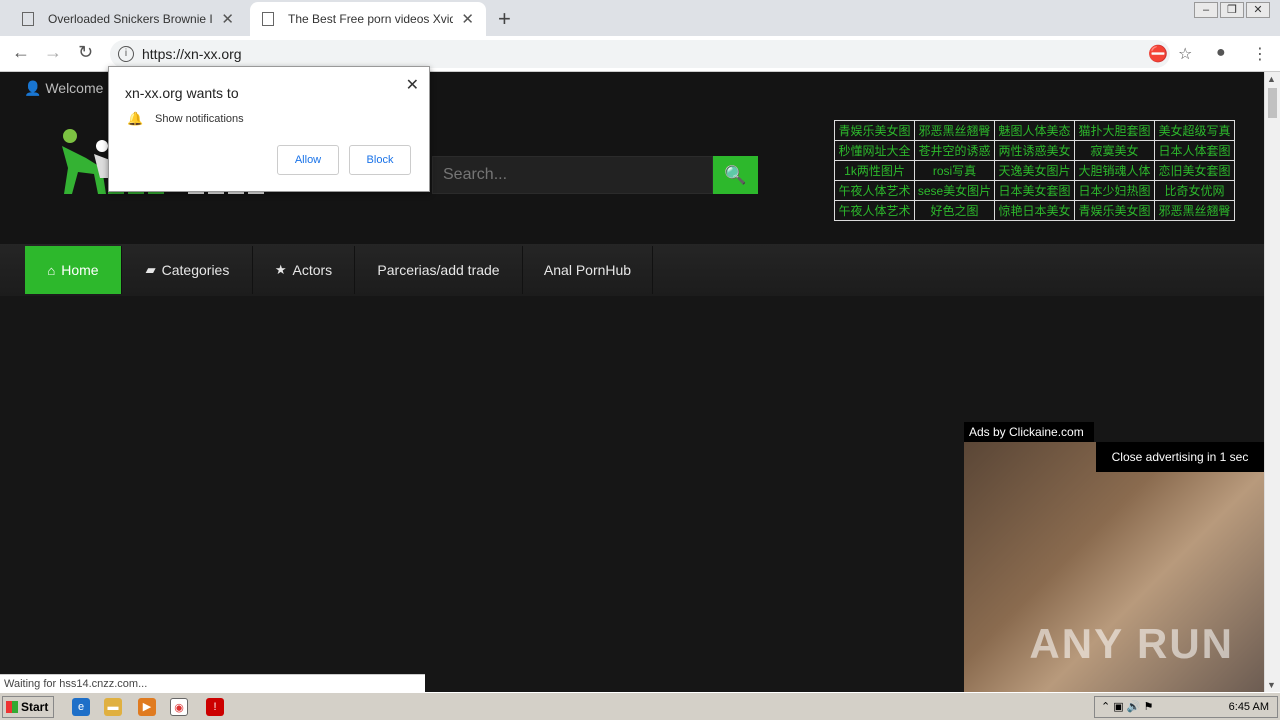 Image resolution: width=1280 pixels, height=720 pixels. I want to click on nav-actors: ★ Actors, so click(304, 270).